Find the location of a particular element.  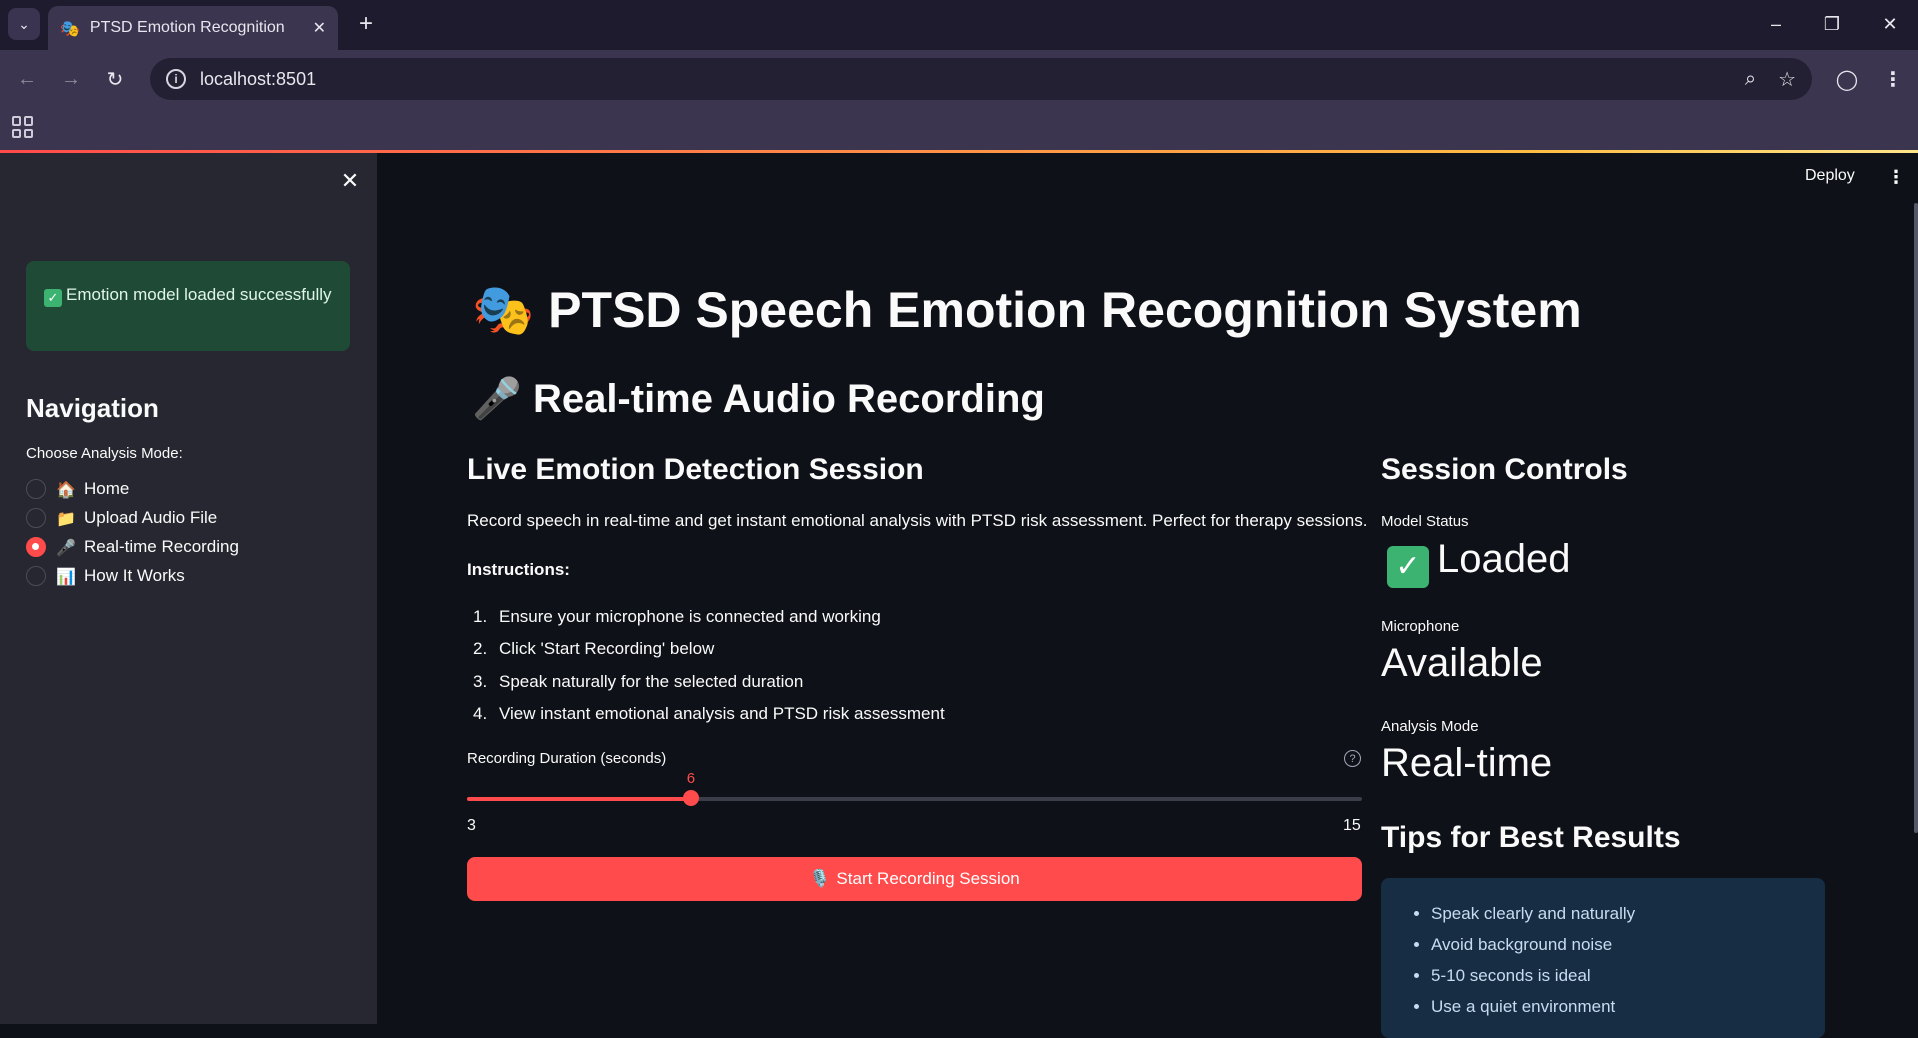

address-bar: i localhost:8501 ⌕ ☆ is located at coordinates (981, 79).